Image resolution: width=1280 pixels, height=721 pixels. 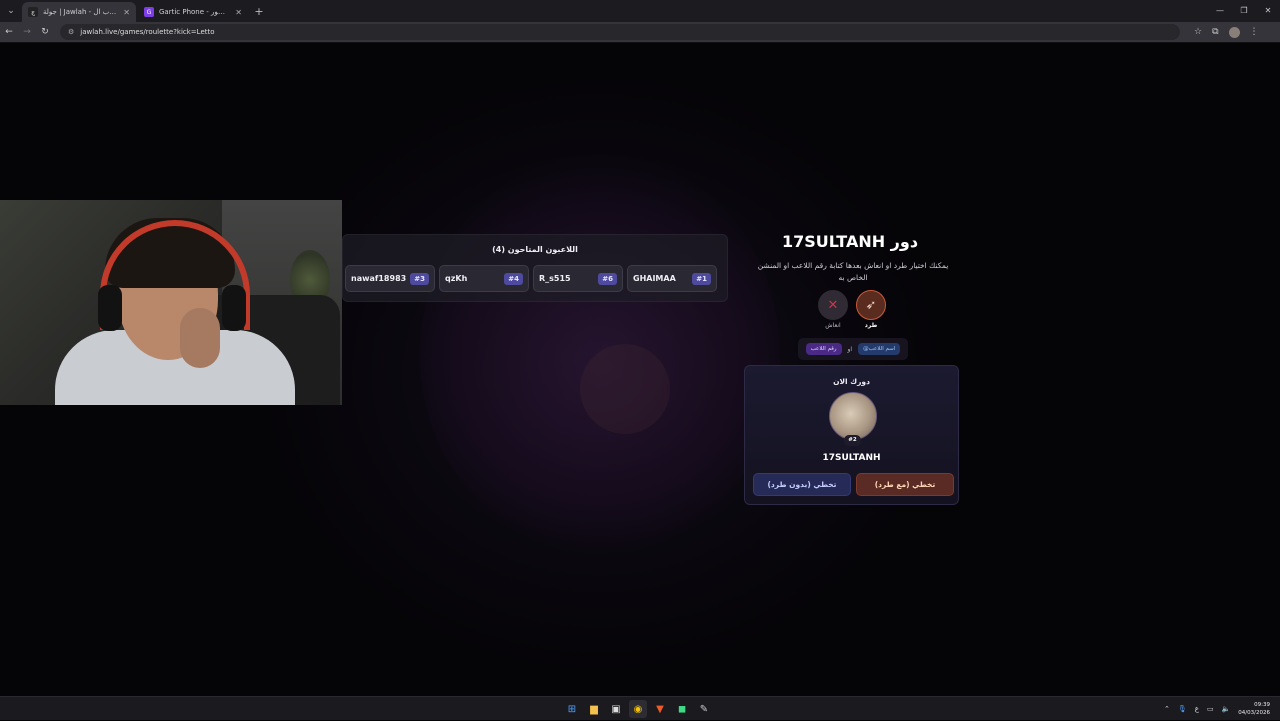 I want to click on revive-action: ✕ انعاش, so click(x=833, y=309).